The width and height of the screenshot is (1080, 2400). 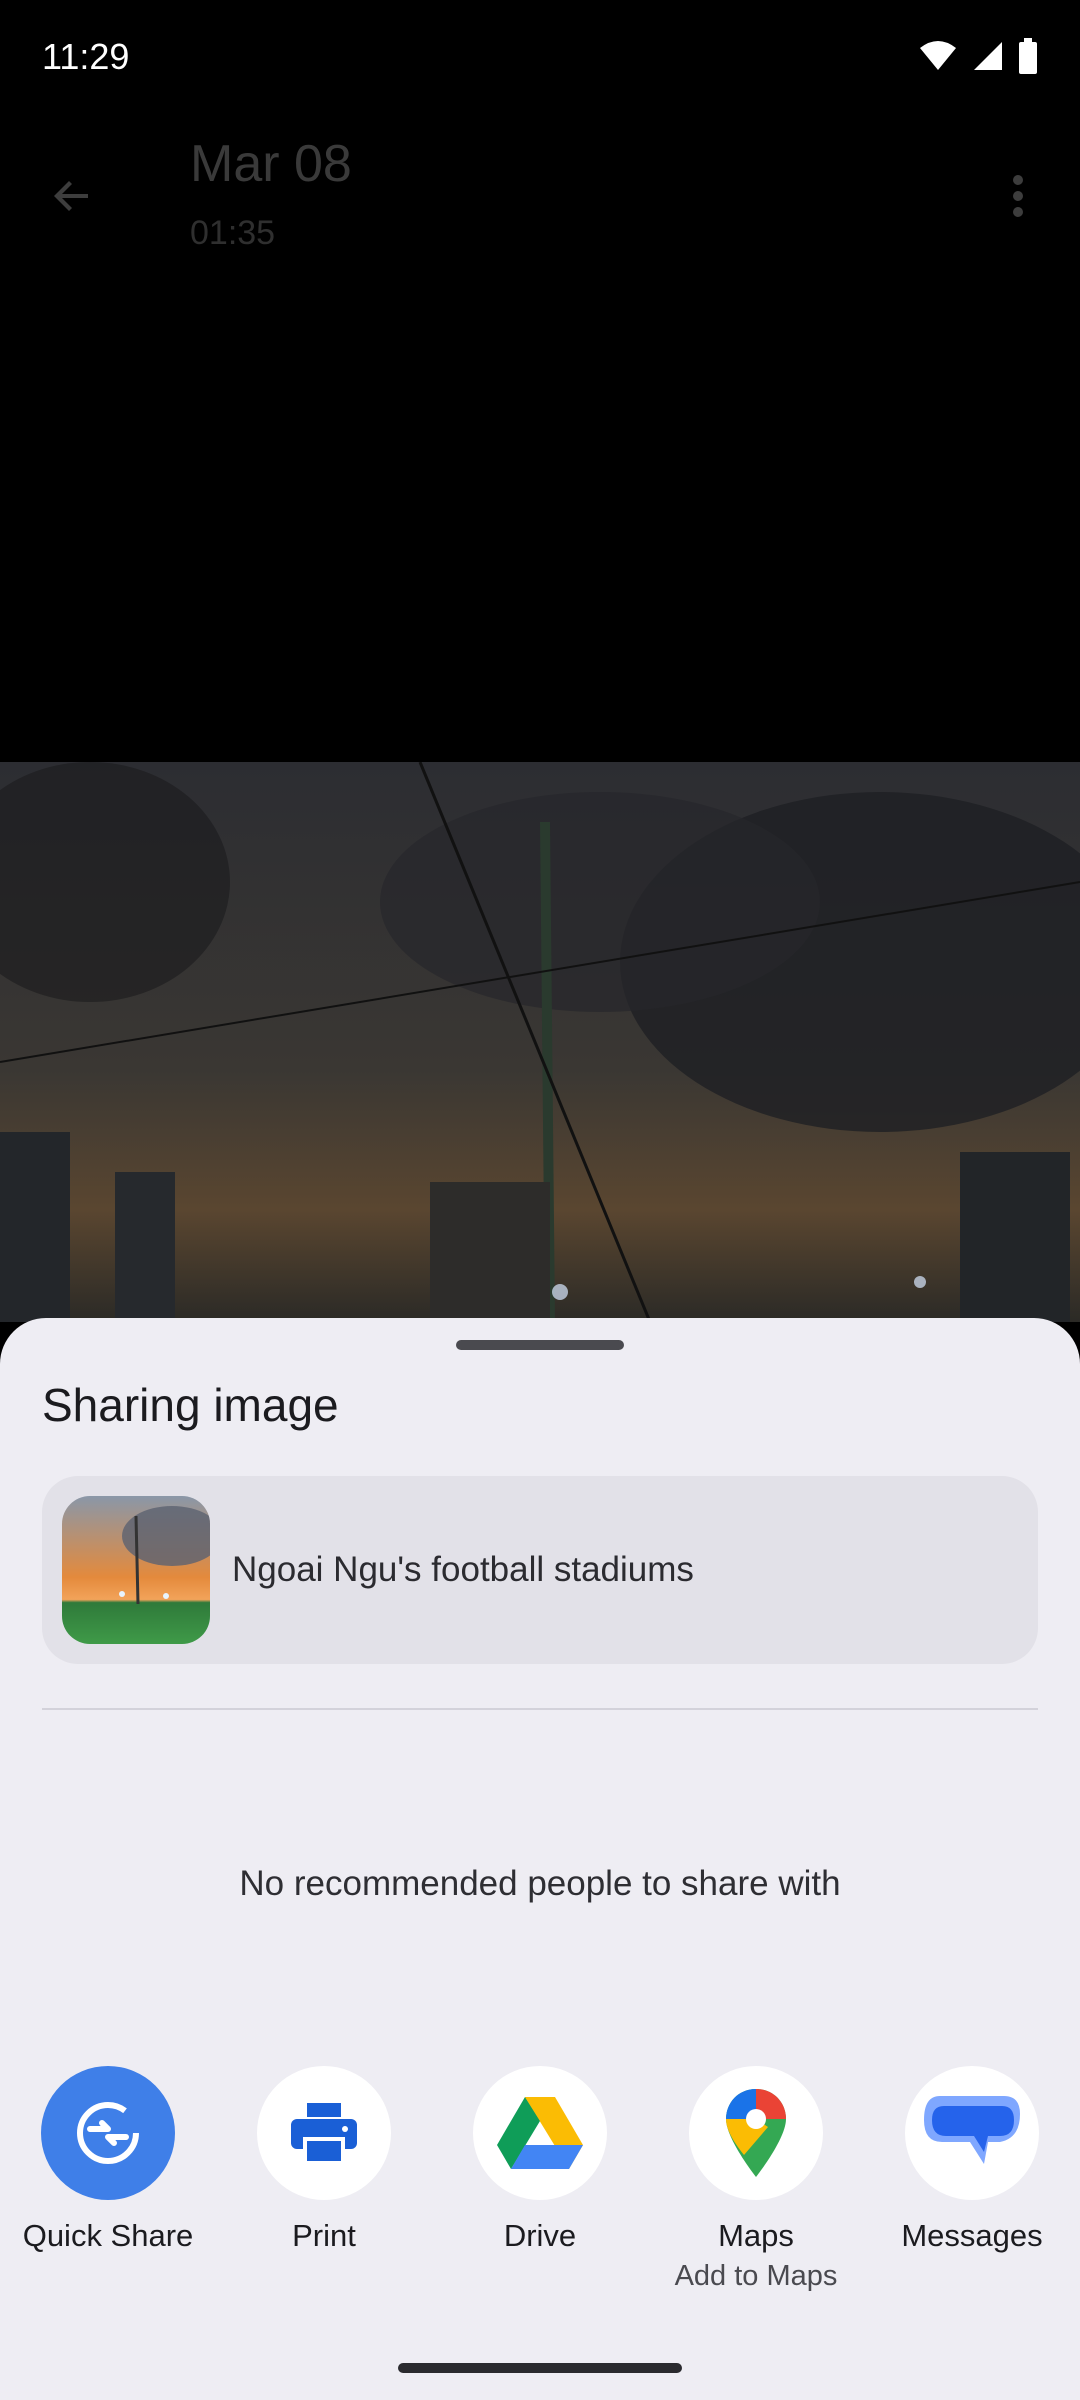 I want to click on drive-target: Drive, so click(x=540, y=2160).